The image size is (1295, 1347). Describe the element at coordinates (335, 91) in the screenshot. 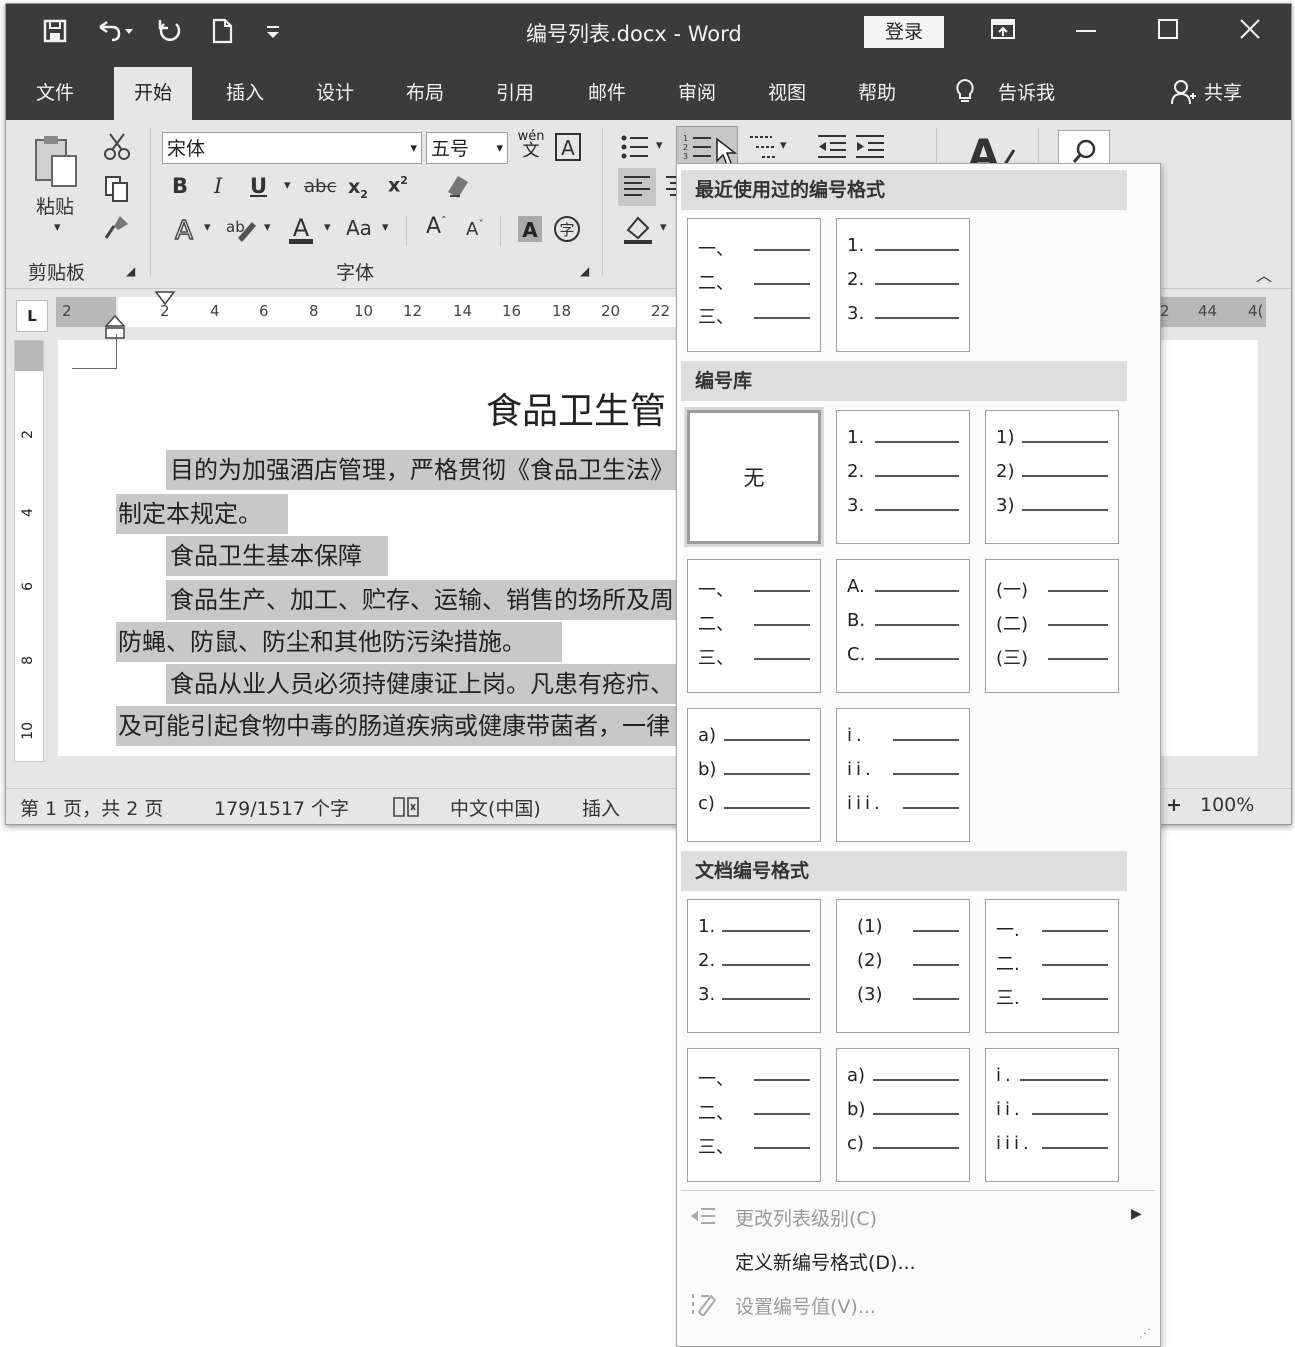

I see `tab-design: 设计` at that location.